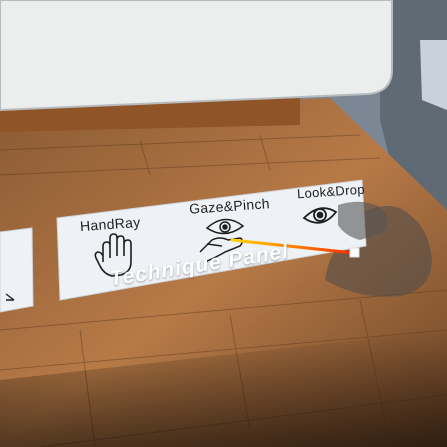 The width and height of the screenshot is (447, 447). Describe the element at coordinates (354, 252) in the screenshot. I see `ray-cursor` at that location.